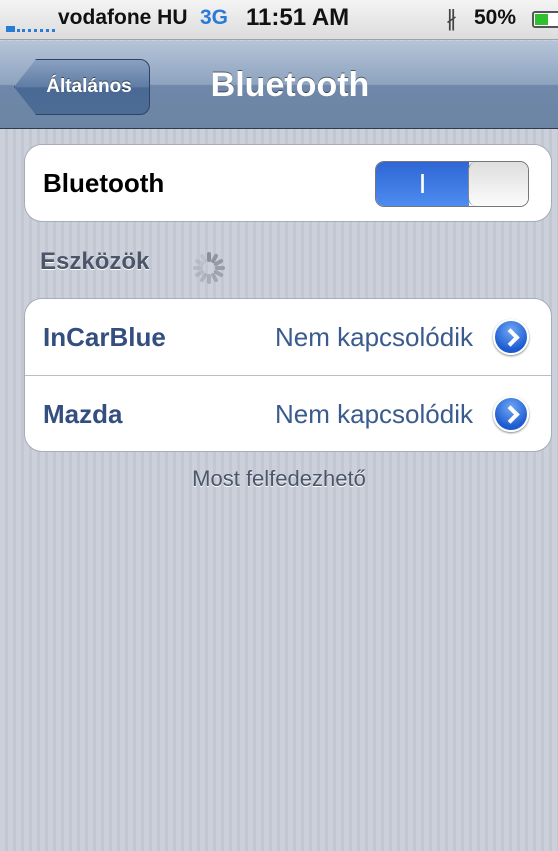 The image size is (558, 851). I want to click on bluetooth-toggle: I, so click(452, 184).